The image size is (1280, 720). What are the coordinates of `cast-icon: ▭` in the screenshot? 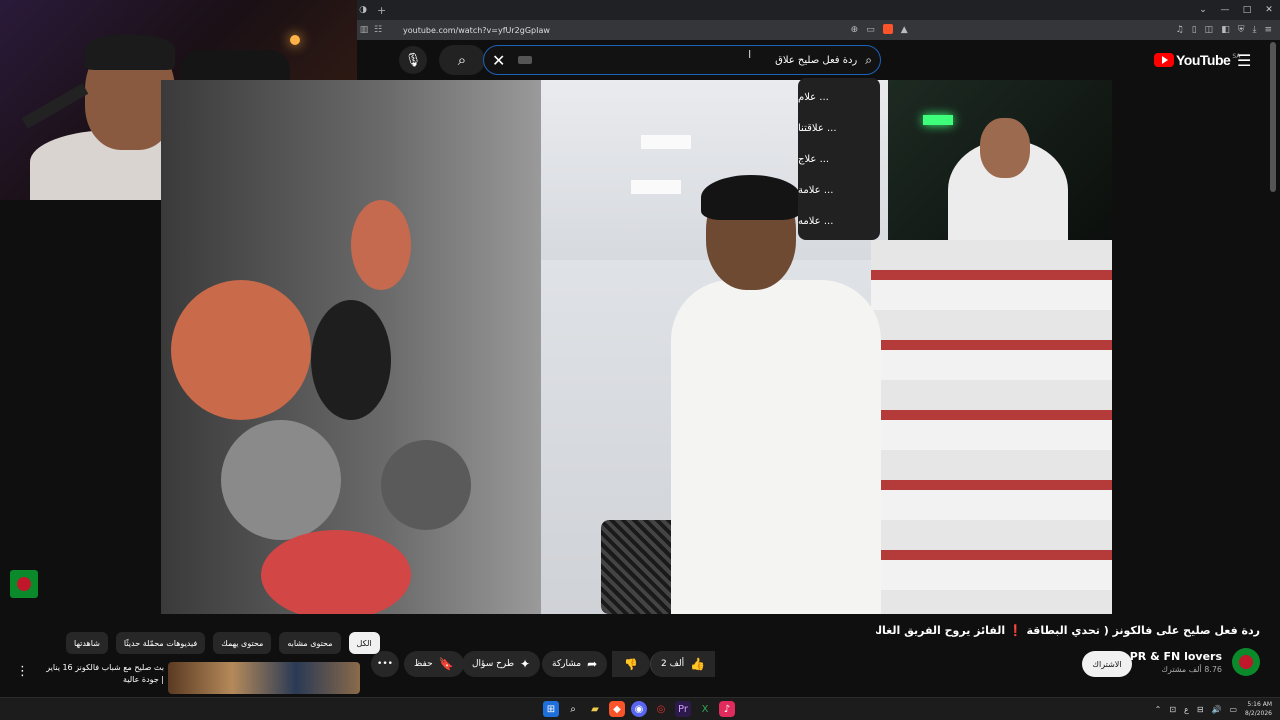 It's located at (870, 30).